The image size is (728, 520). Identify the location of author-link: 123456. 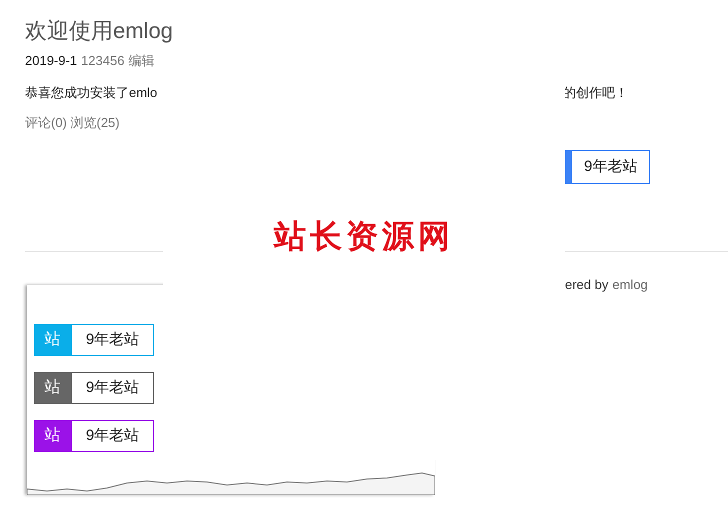
(102, 61).